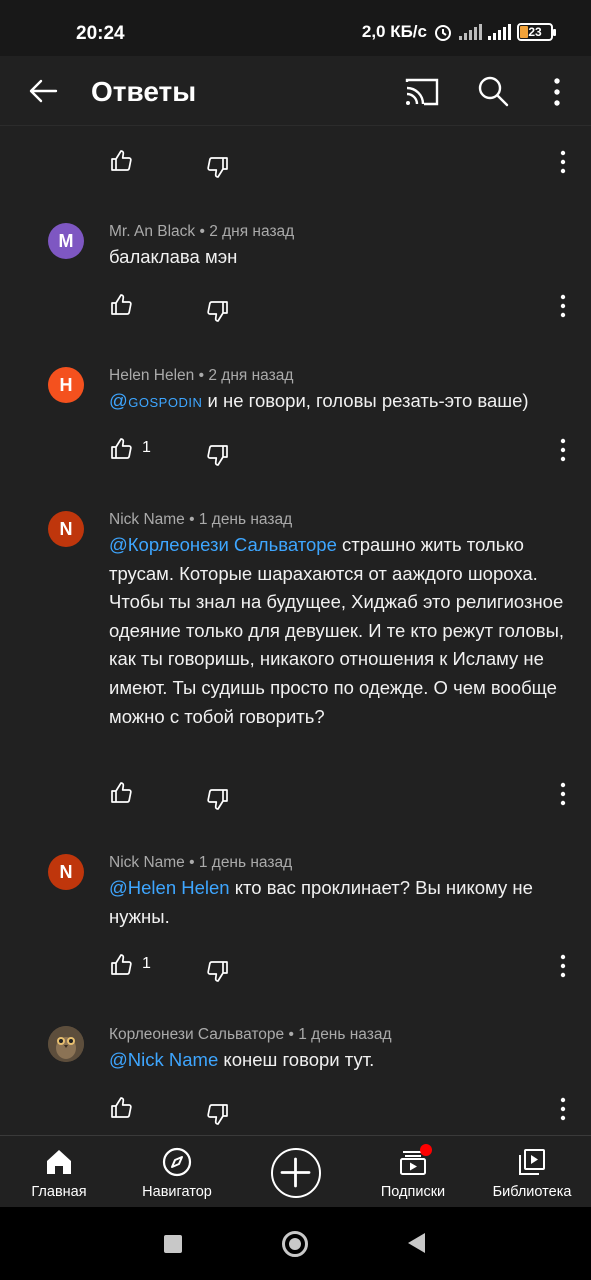 The image size is (591, 1280). What do you see at coordinates (339, 257) in the screenshot?
I see `comment-text: балаклава мэн` at bounding box center [339, 257].